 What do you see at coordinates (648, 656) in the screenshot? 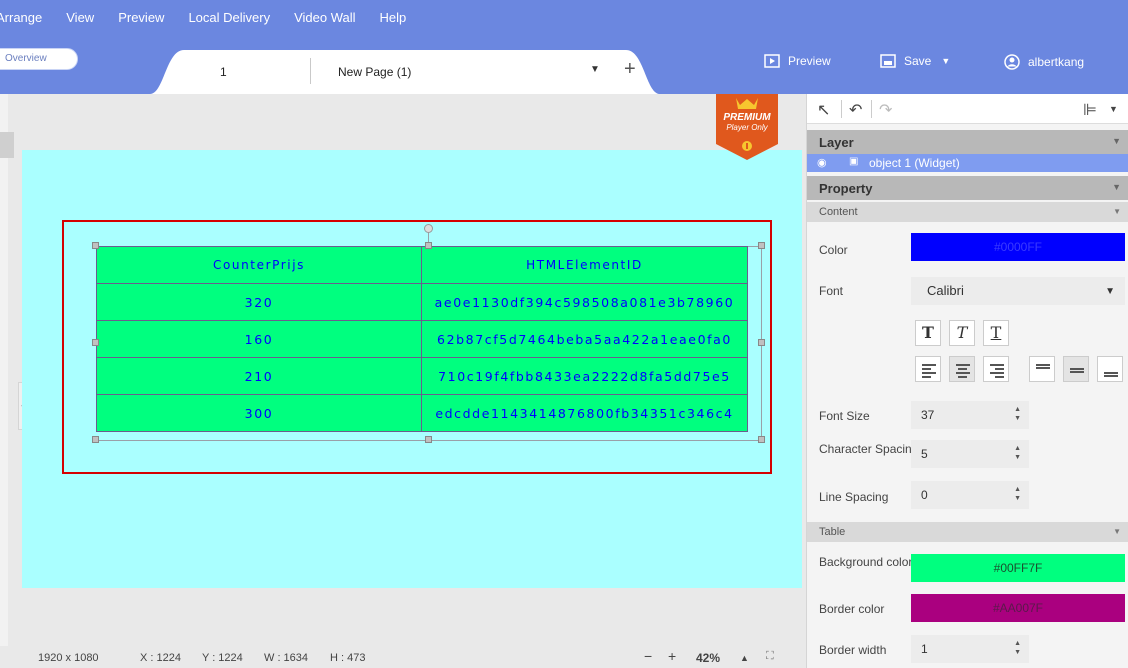
I see `zoom-out-button: −` at bounding box center [648, 656].